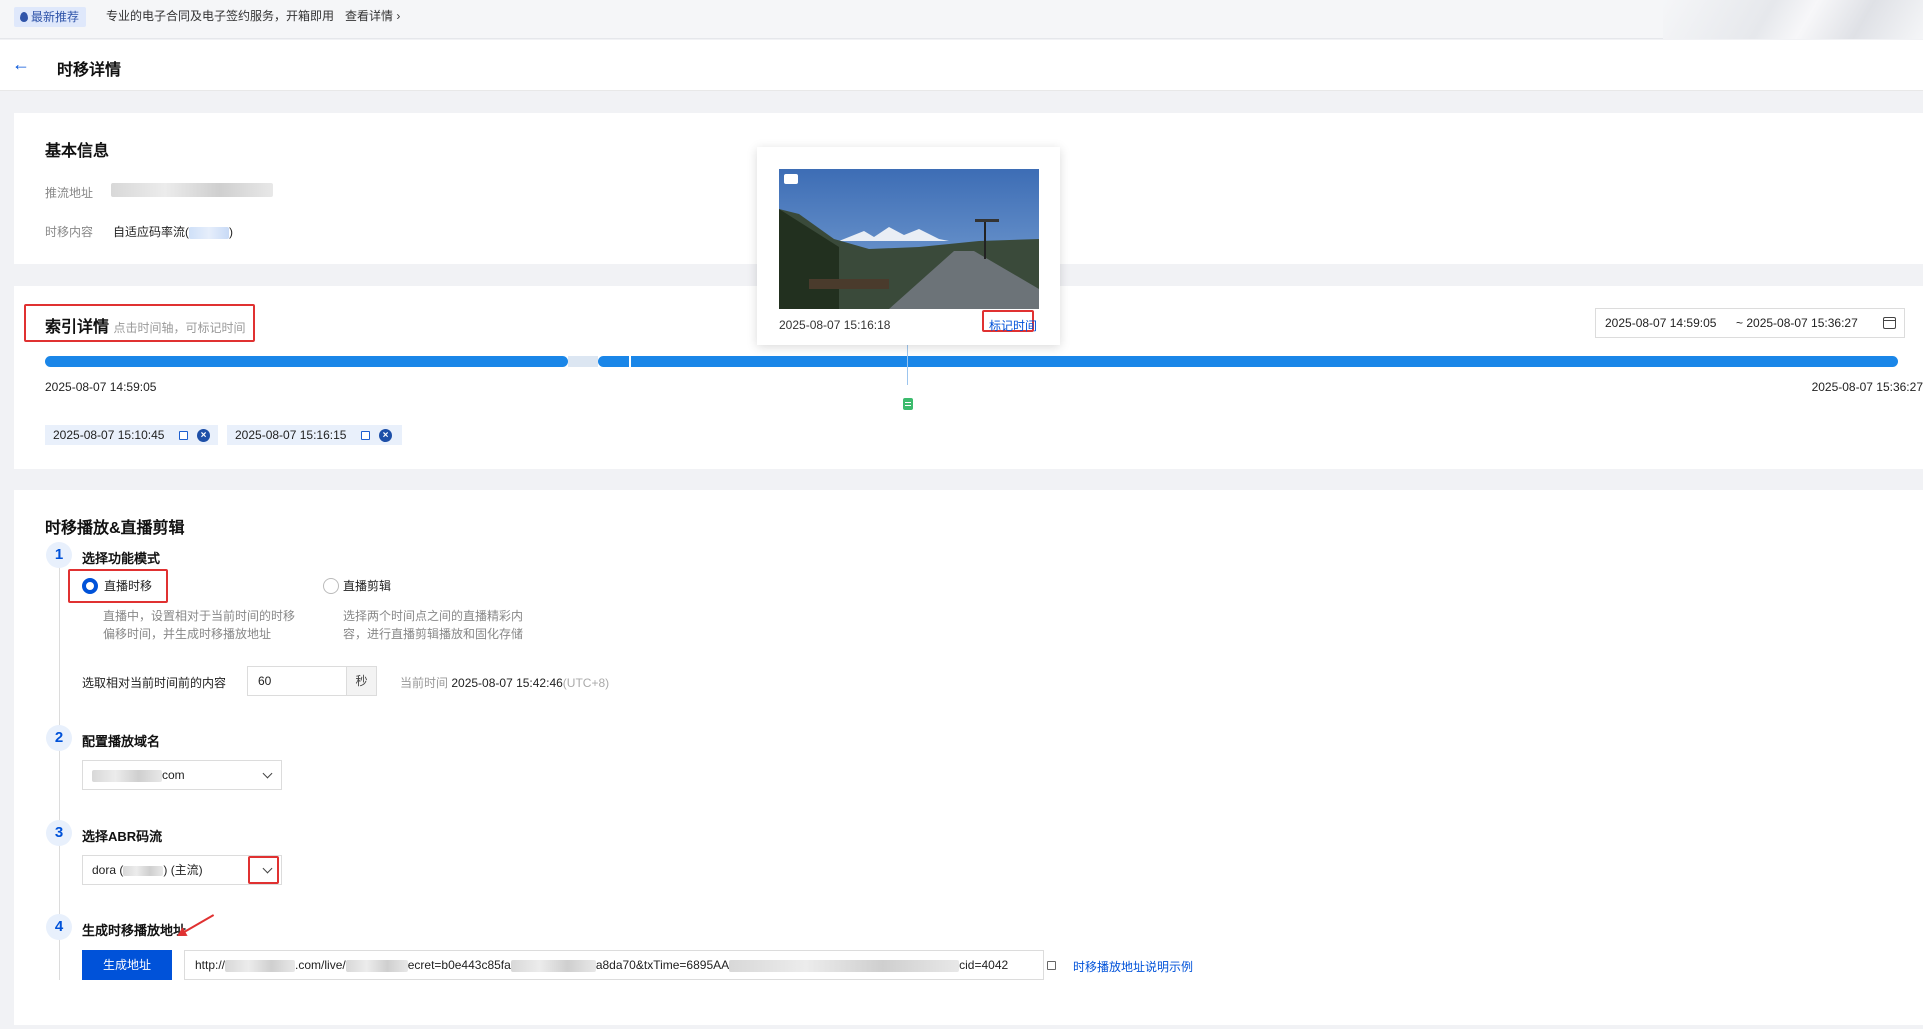 This screenshot has height=1029, width=1923. I want to click on domain-select: com, so click(182, 775).